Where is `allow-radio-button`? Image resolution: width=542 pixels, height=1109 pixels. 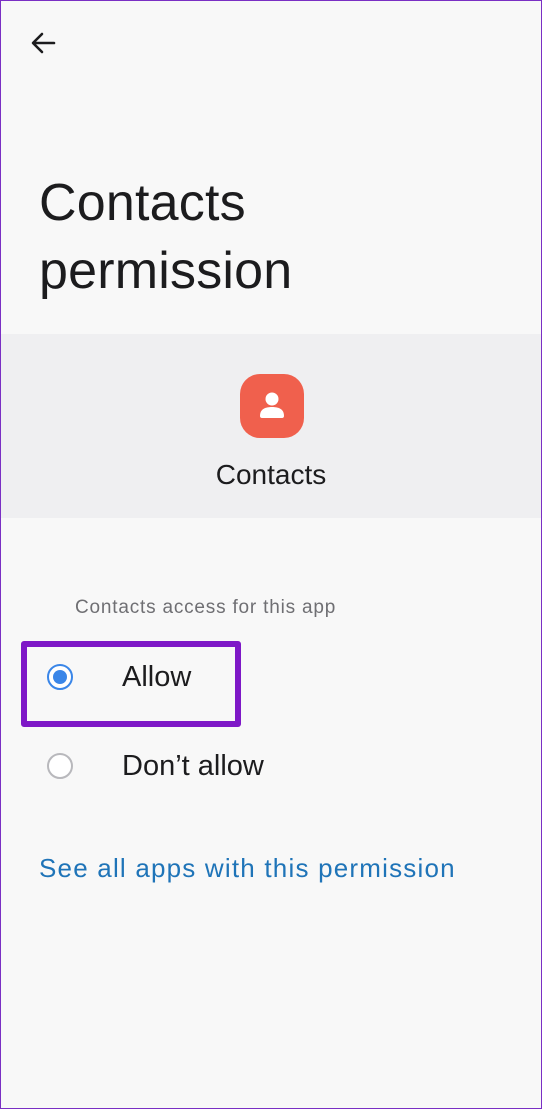 allow-radio-button is located at coordinates (60, 677).